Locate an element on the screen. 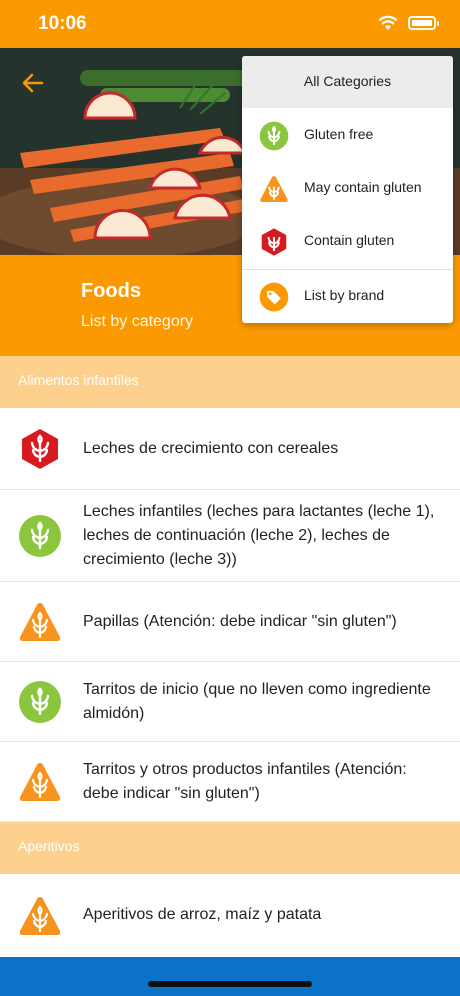 The height and width of the screenshot is (996, 460). menu-item-label: May contain gluten is located at coordinates (363, 187).